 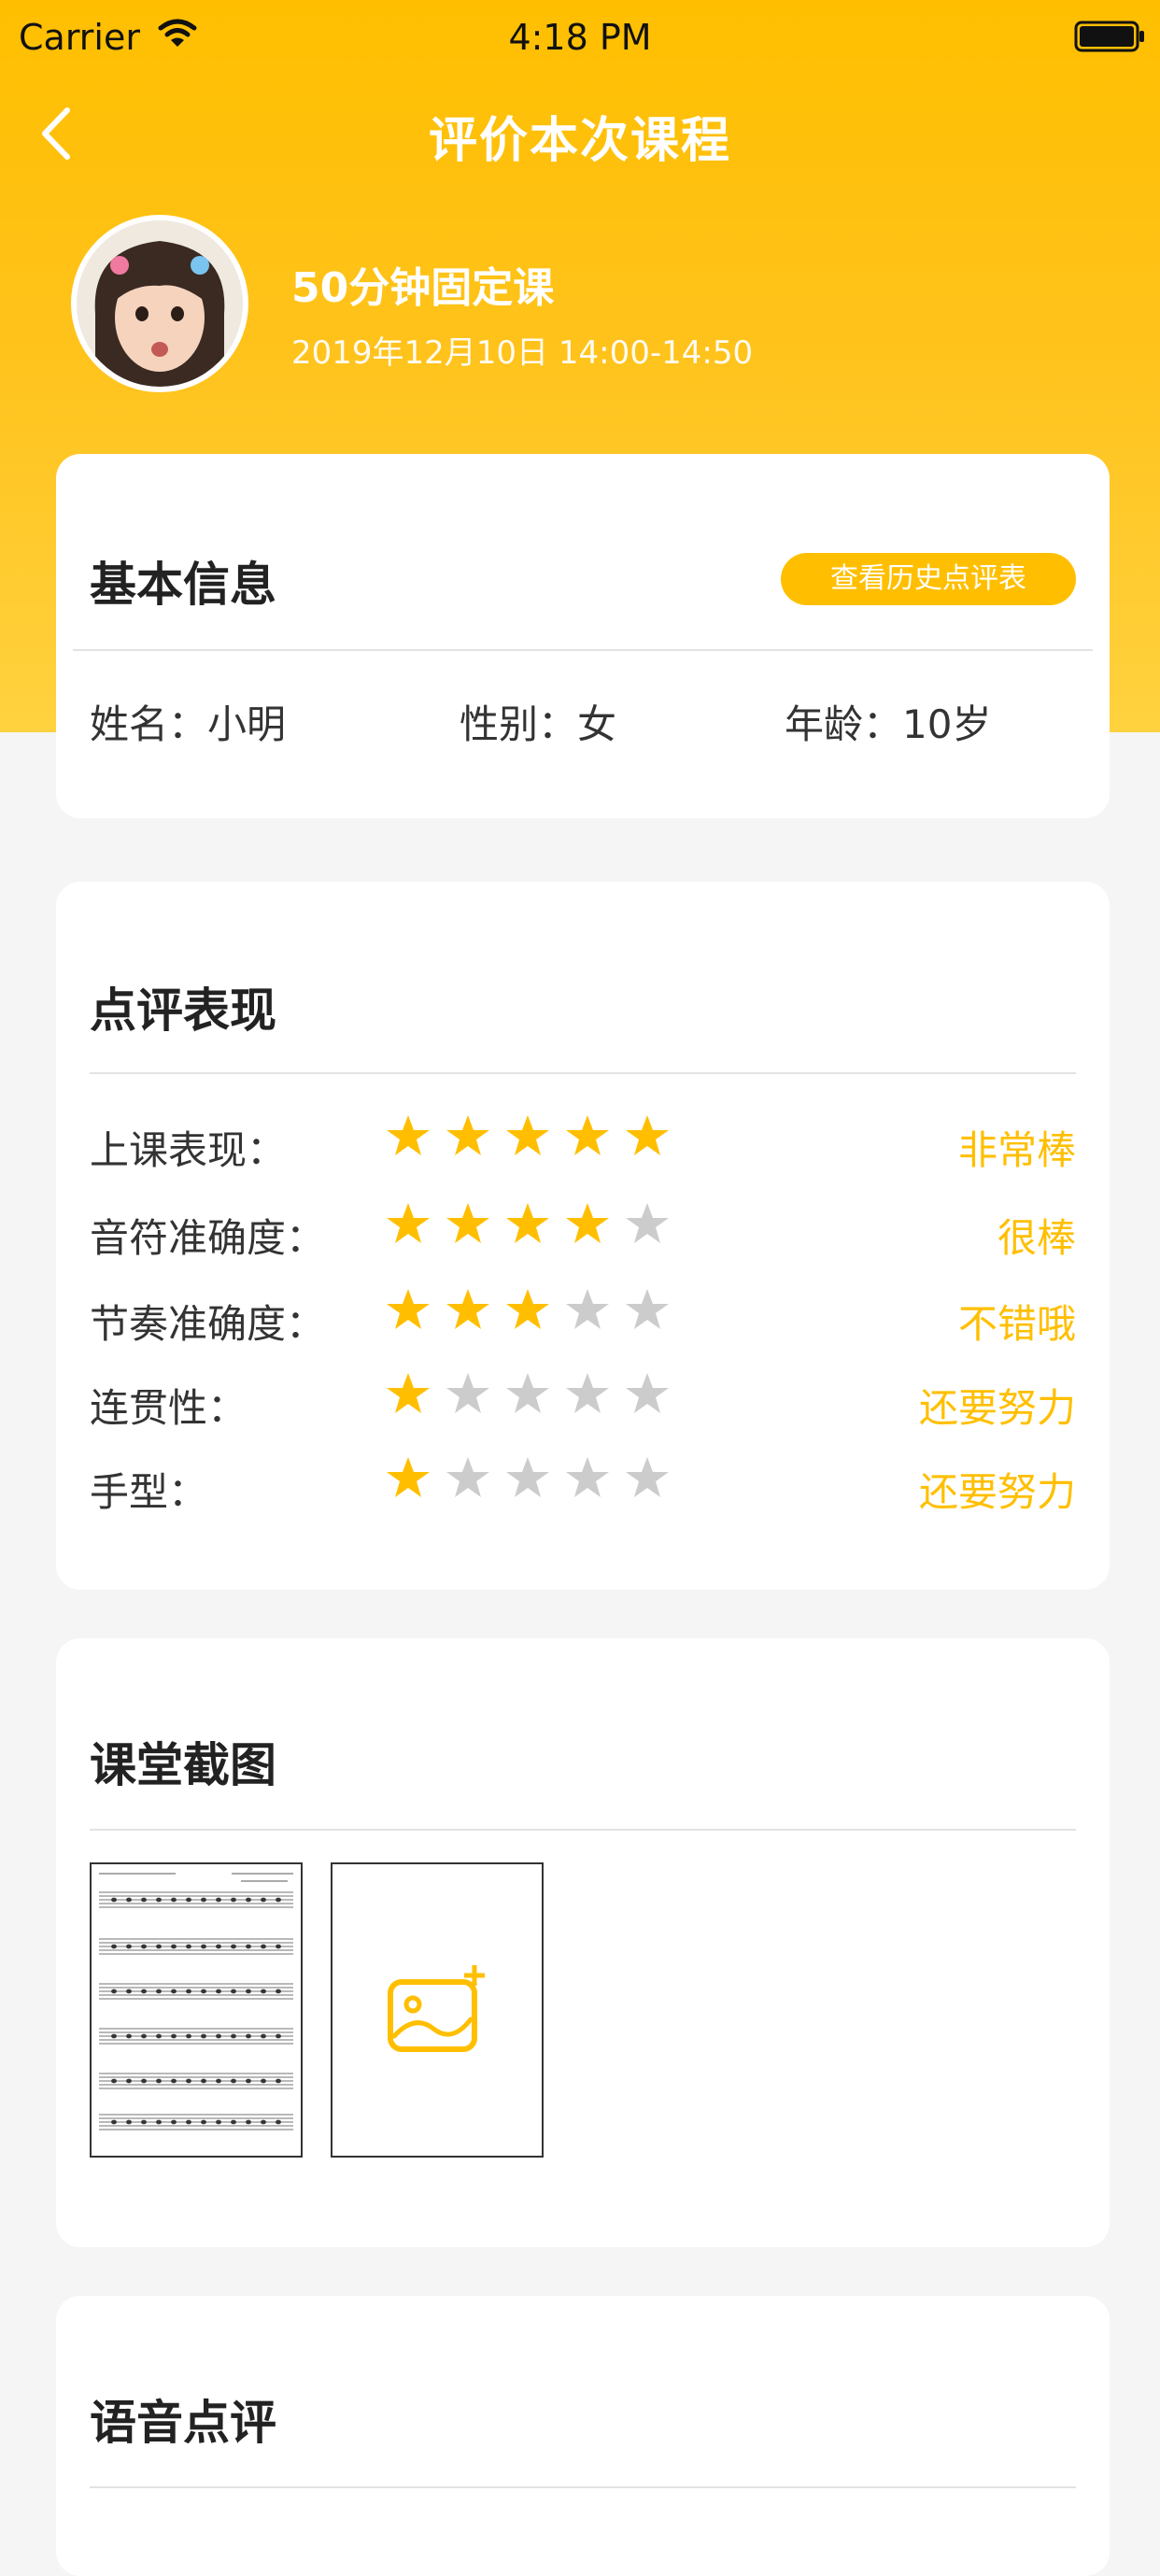 What do you see at coordinates (423, 288) in the screenshot?
I see `course-name: 50分钟固定课` at bounding box center [423, 288].